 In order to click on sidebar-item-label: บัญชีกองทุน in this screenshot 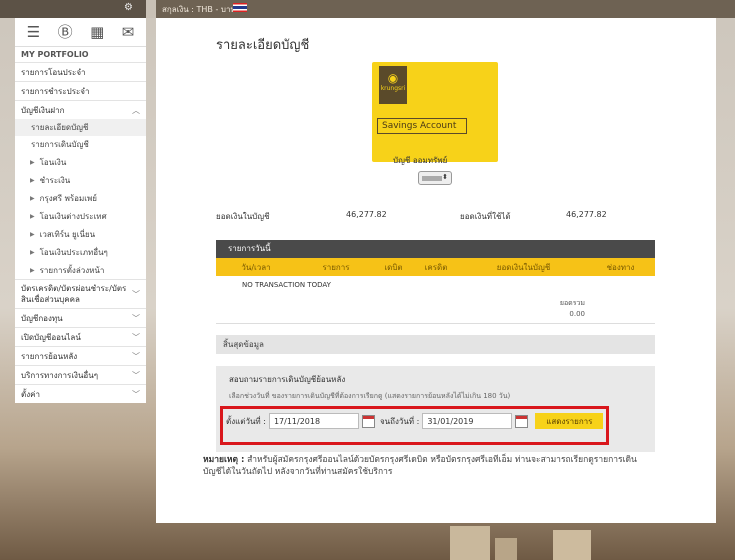, I will do `click(42, 318)`.